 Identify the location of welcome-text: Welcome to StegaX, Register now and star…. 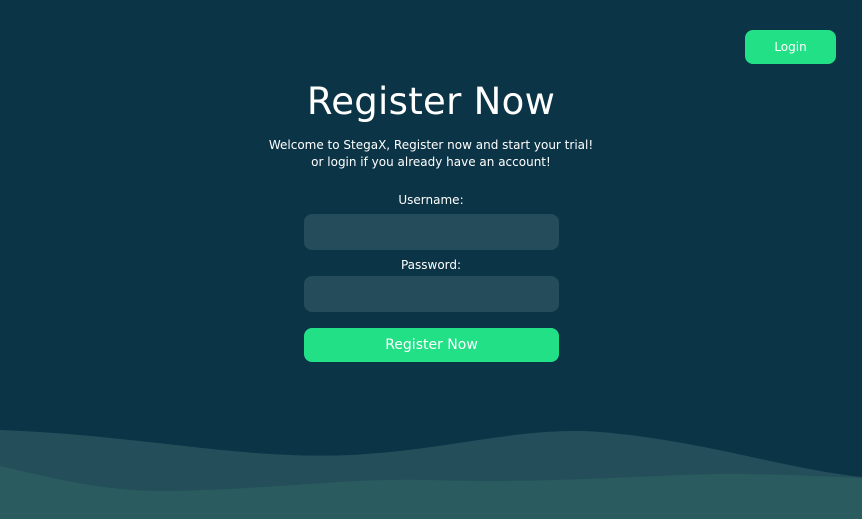
(431, 145).